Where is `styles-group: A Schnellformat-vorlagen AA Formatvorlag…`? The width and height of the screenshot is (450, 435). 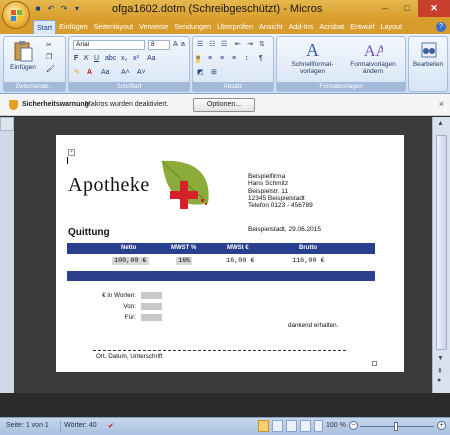 styles-group: A Schnellformat-vorlagen AA Formatvorlag… is located at coordinates (341, 64).